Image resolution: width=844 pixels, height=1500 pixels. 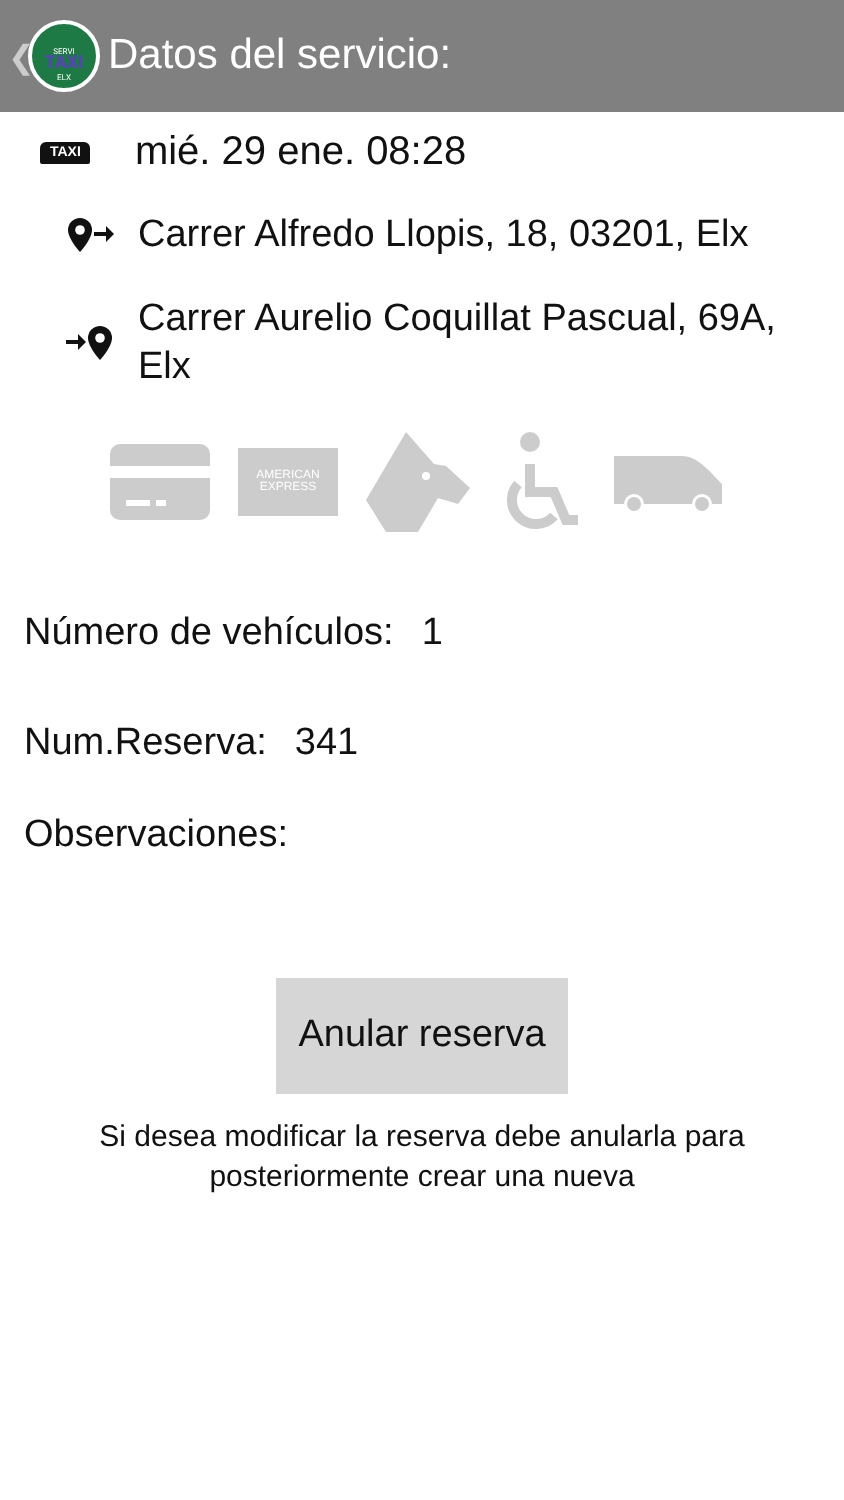 I want to click on field-value: 341, so click(x=326, y=744).